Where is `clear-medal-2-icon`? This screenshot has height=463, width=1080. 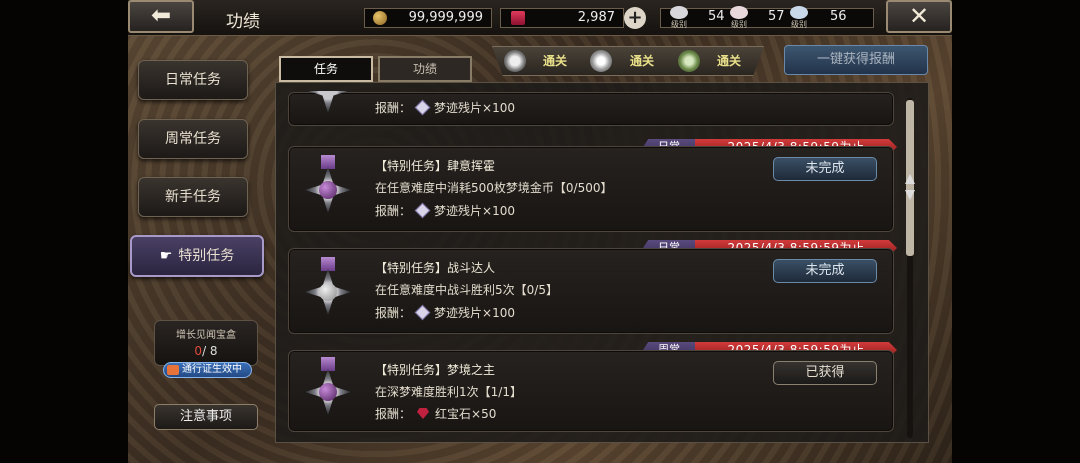
clear-medal-2-icon is located at coordinates (601, 61).